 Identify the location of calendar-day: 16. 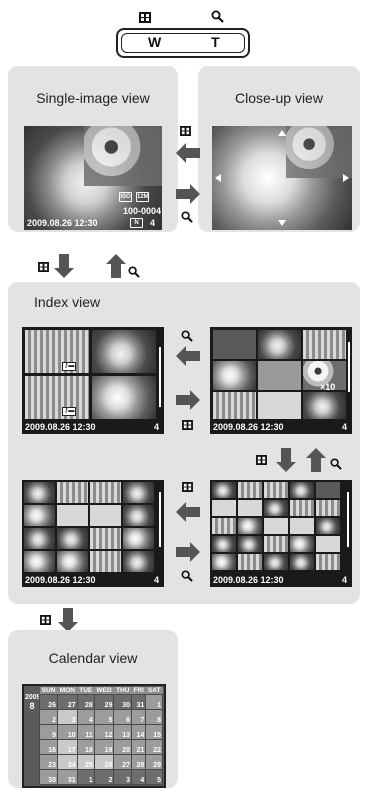
(48, 747).